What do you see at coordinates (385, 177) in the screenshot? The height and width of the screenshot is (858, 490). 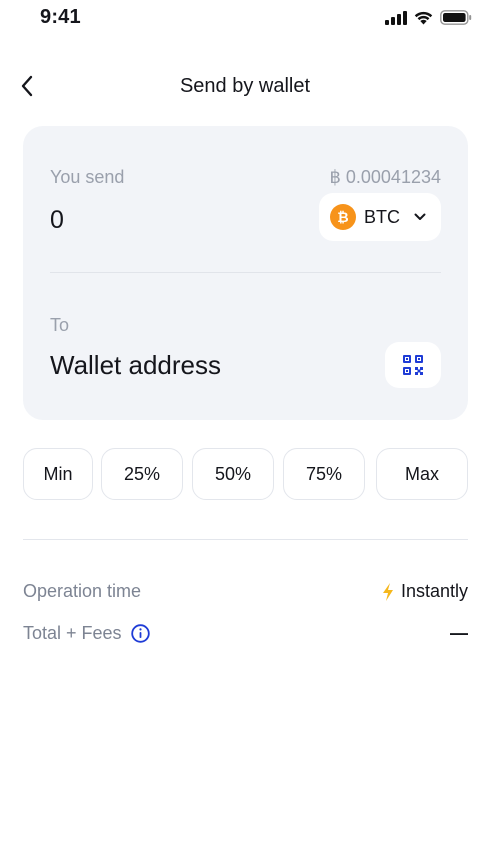 I see `balance-value: ฿ 0.00041234` at bounding box center [385, 177].